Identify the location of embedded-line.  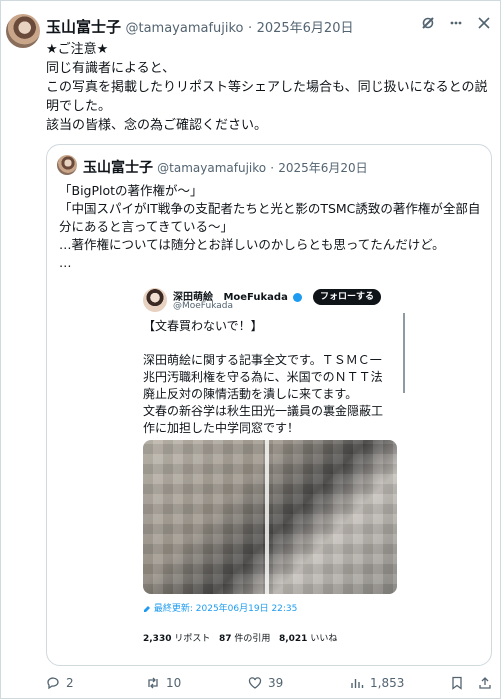
(267, 343).